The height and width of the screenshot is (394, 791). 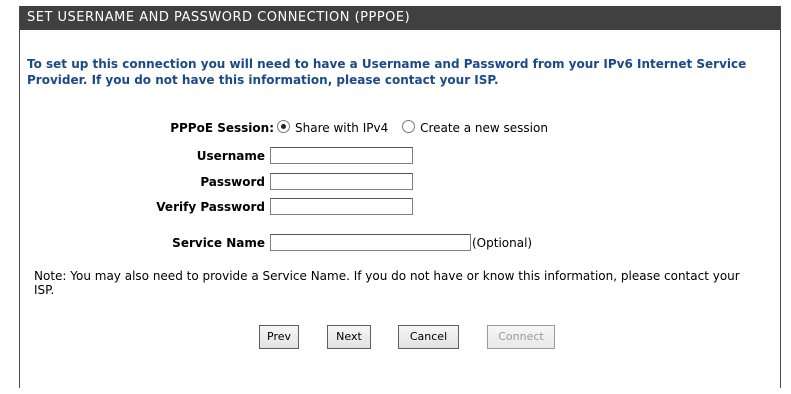 I want to click on service-name-row: Service Name : (Optional), so click(x=400, y=243).